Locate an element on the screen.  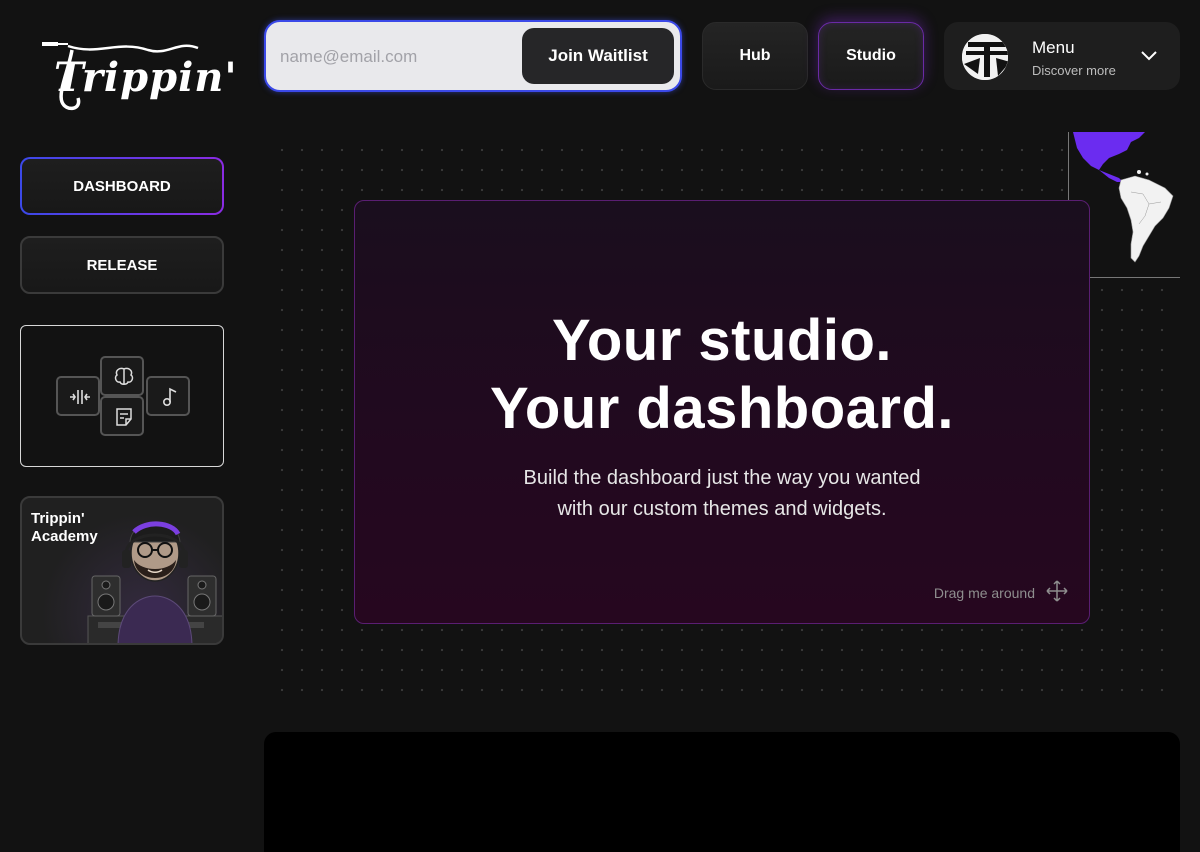
chevron-down-icon is located at coordinates (1149, 56).